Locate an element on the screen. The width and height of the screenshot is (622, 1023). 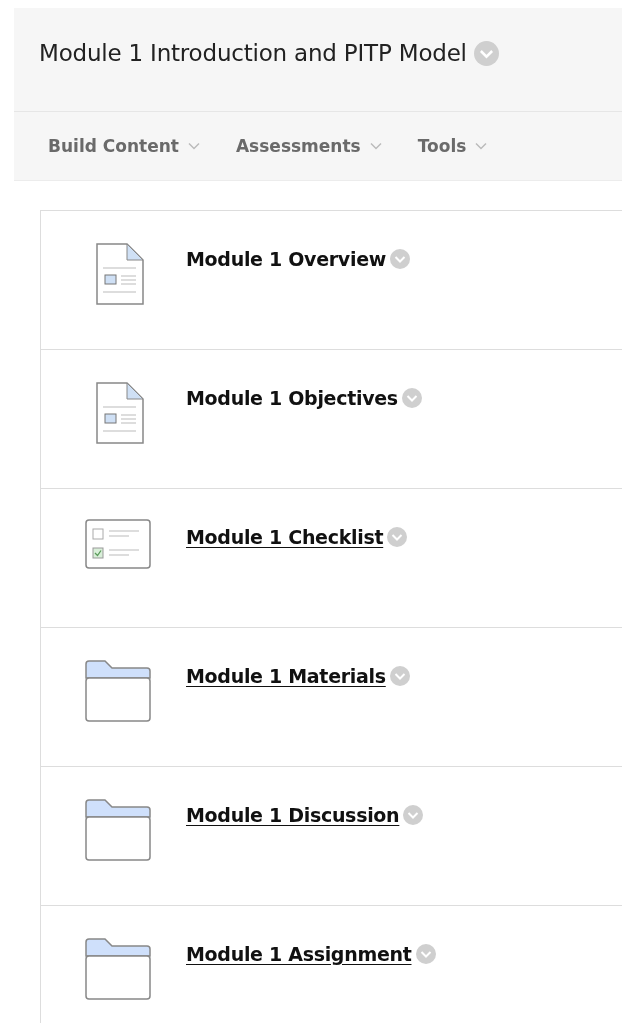
item-link: Module 1 Discussion is located at coordinates (293, 815).